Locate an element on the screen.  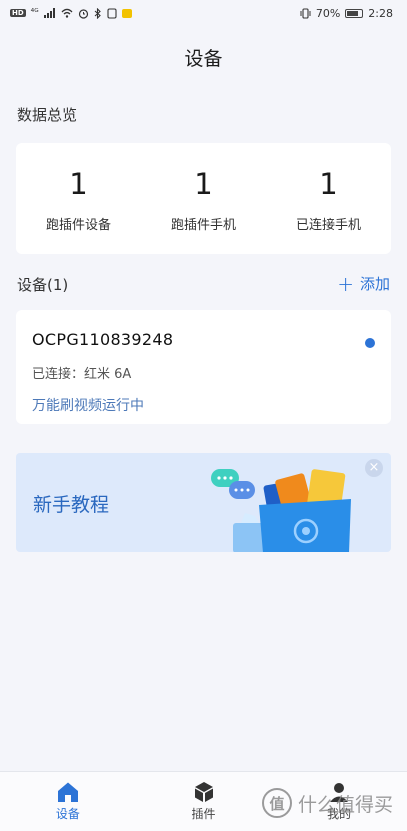
overview-label: 已连接手机 is located at coordinates (328, 225).